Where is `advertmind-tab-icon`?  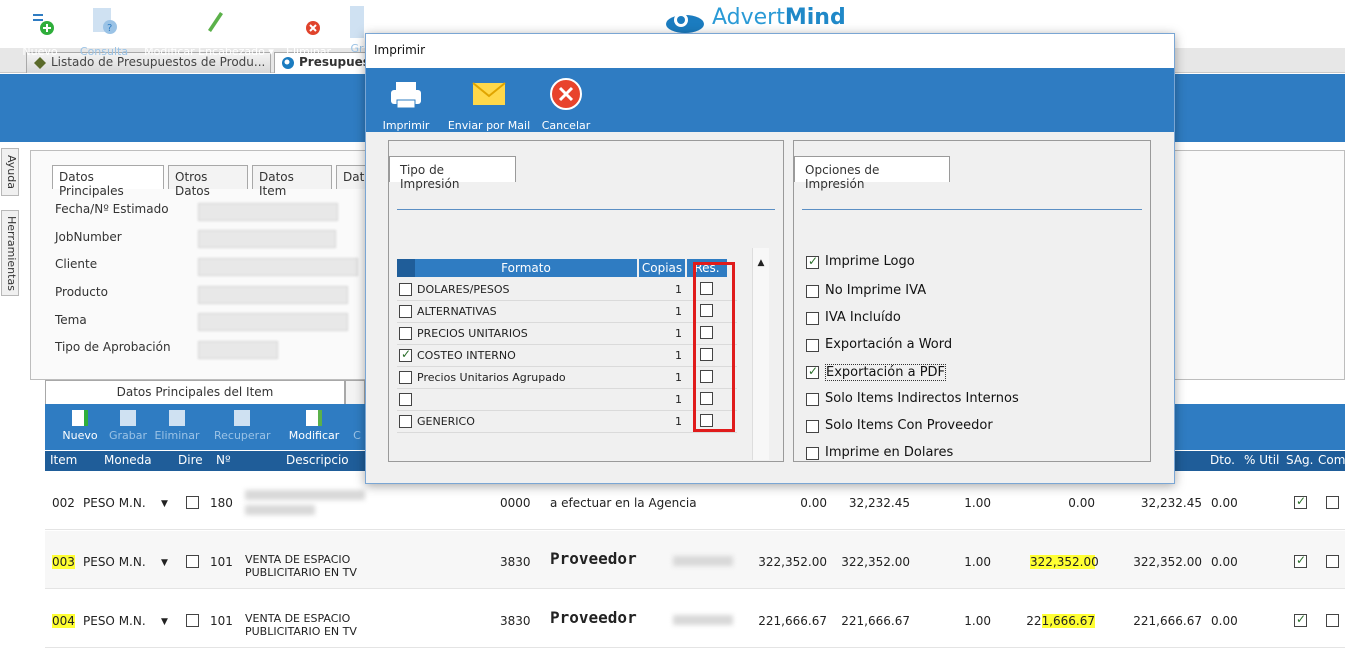 advertmind-tab-icon is located at coordinates (288, 63).